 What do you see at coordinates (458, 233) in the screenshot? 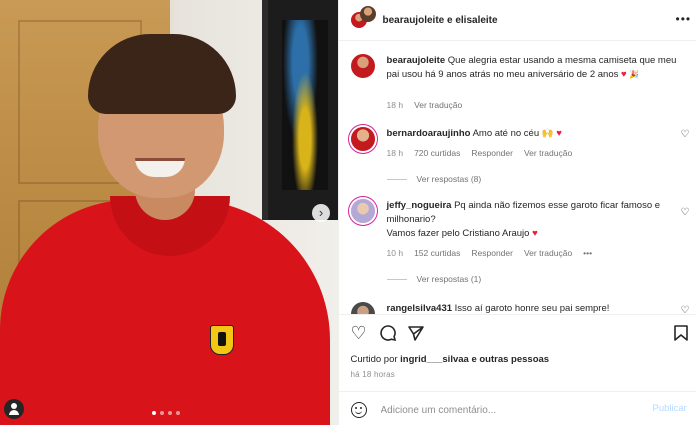
I see `comment-text-line2: Vamos fazer pelo Cristiano Araujo` at bounding box center [458, 233].